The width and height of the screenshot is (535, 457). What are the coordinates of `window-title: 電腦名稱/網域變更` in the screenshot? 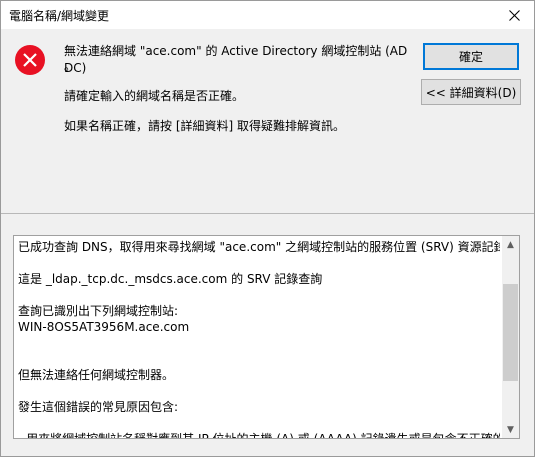 It's located at (59, 16).